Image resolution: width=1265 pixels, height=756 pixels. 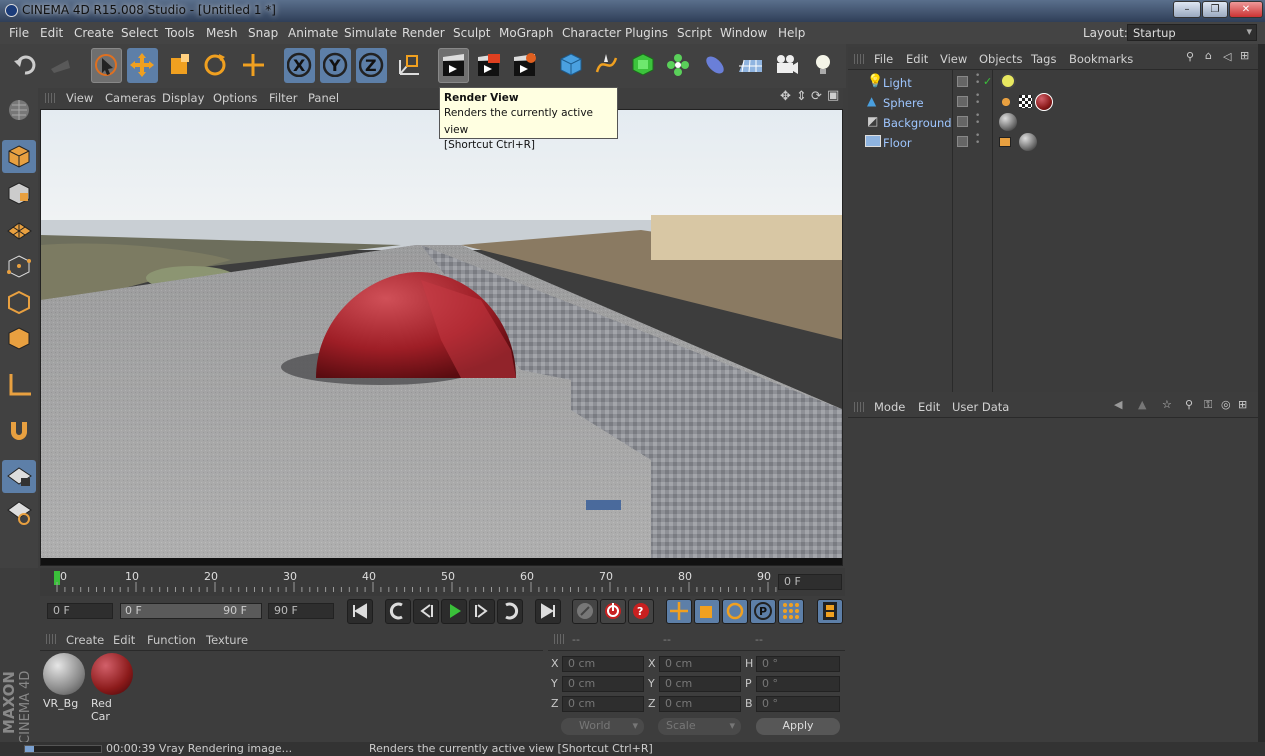 What do you see at coordinates (526, 33) in the screenshot?
I see `menu-mograph: MoGraph` at bounding box center [526, 33].